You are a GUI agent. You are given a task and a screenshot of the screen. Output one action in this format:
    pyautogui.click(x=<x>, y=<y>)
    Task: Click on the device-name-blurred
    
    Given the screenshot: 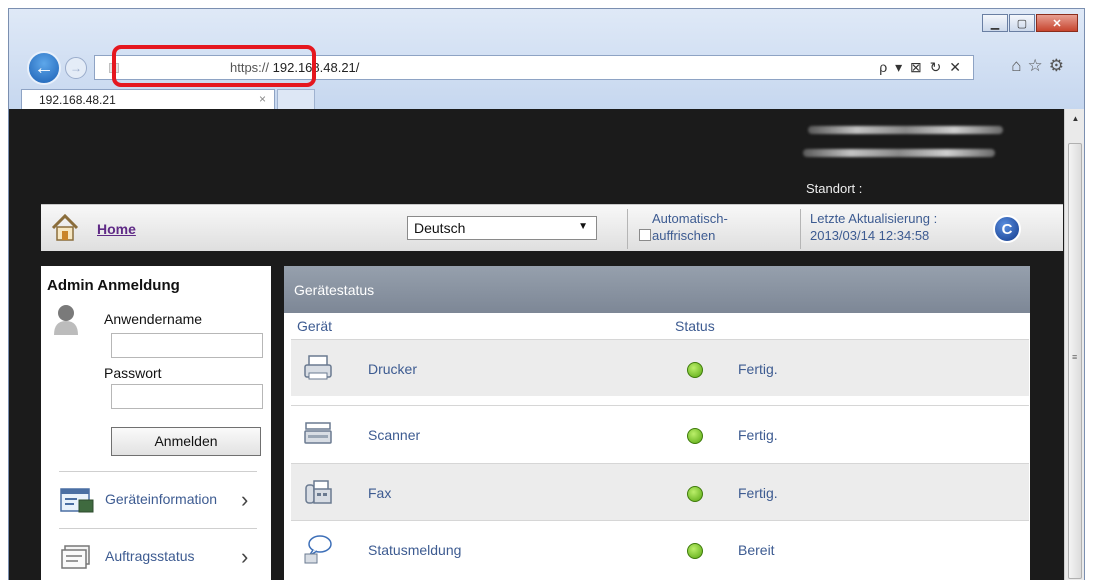 What is the action you would take?
    pyautogui.click(x=905, y=130)
    